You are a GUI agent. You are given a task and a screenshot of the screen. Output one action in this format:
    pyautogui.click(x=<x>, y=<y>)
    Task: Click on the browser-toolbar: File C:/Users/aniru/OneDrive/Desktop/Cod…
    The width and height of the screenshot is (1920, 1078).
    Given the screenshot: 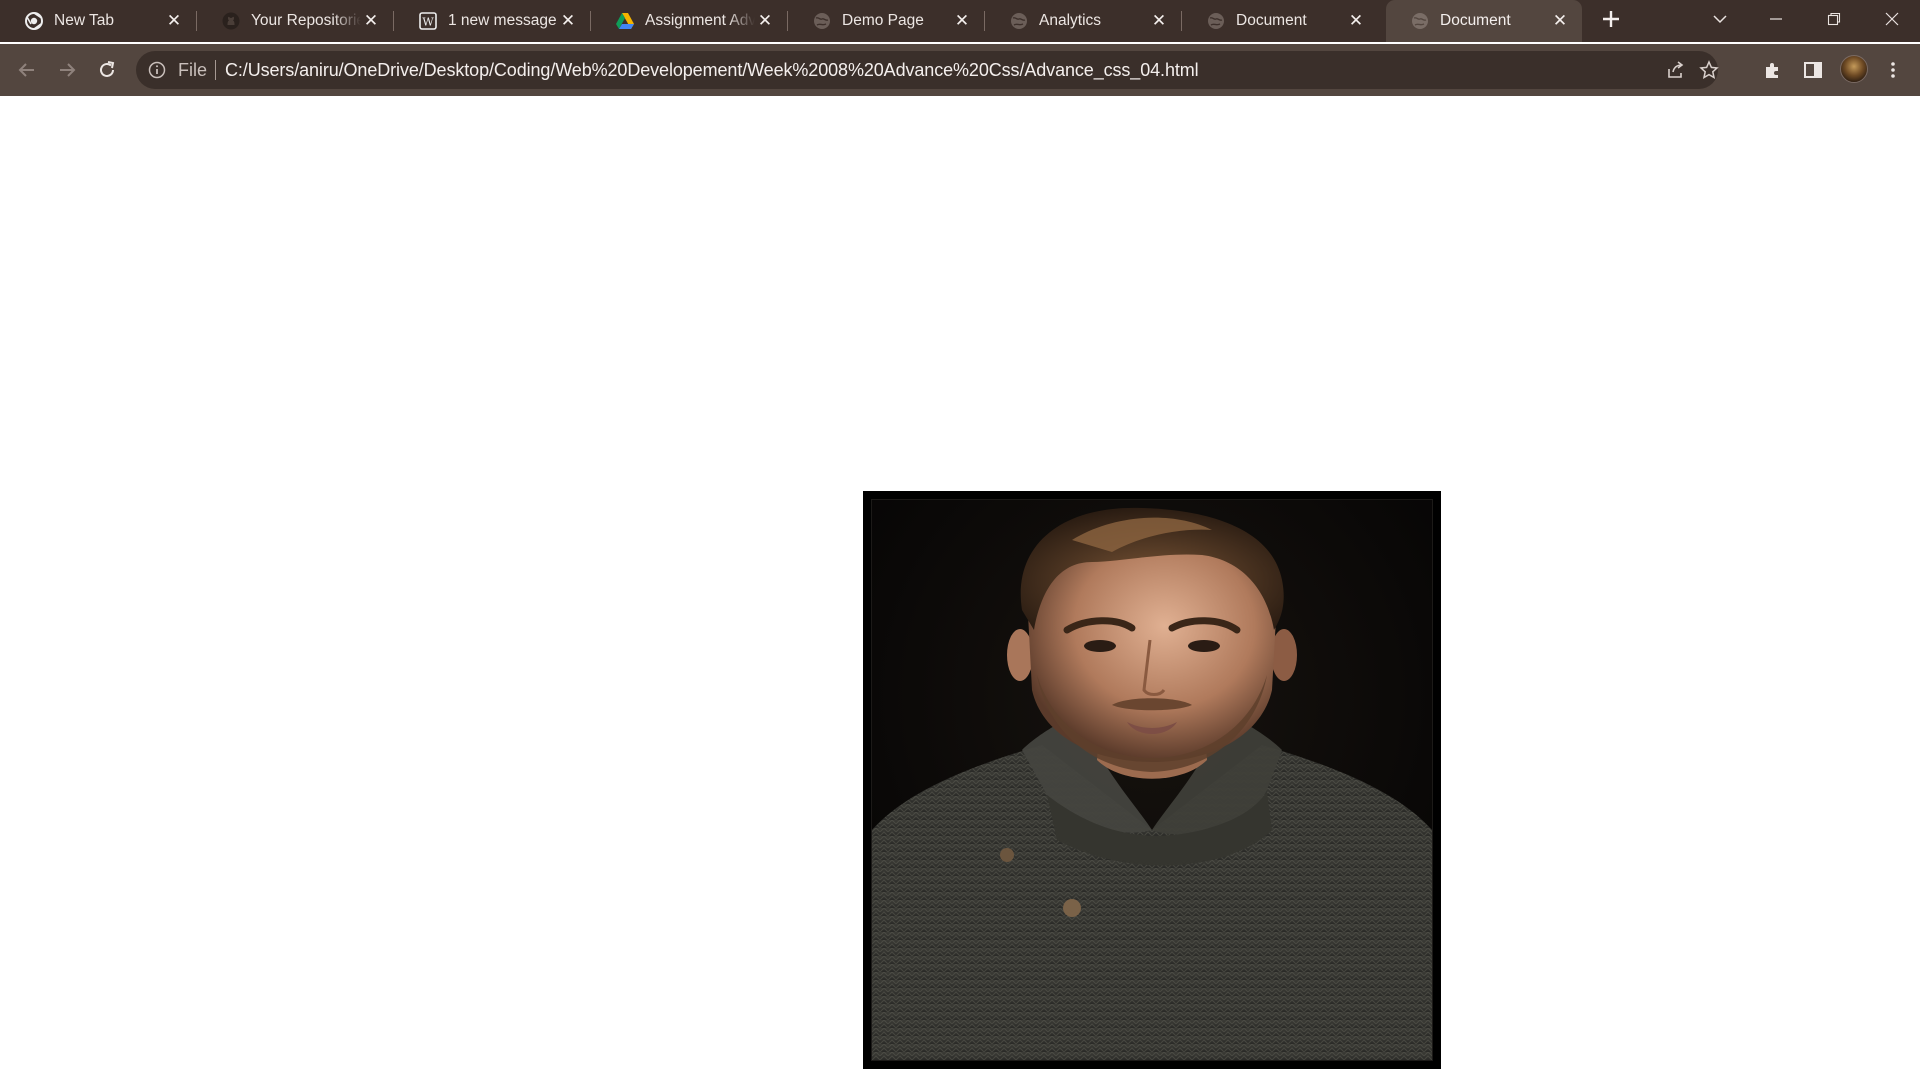 What is the action you would take?
    pyautogui.click(x=960, y=70)
    